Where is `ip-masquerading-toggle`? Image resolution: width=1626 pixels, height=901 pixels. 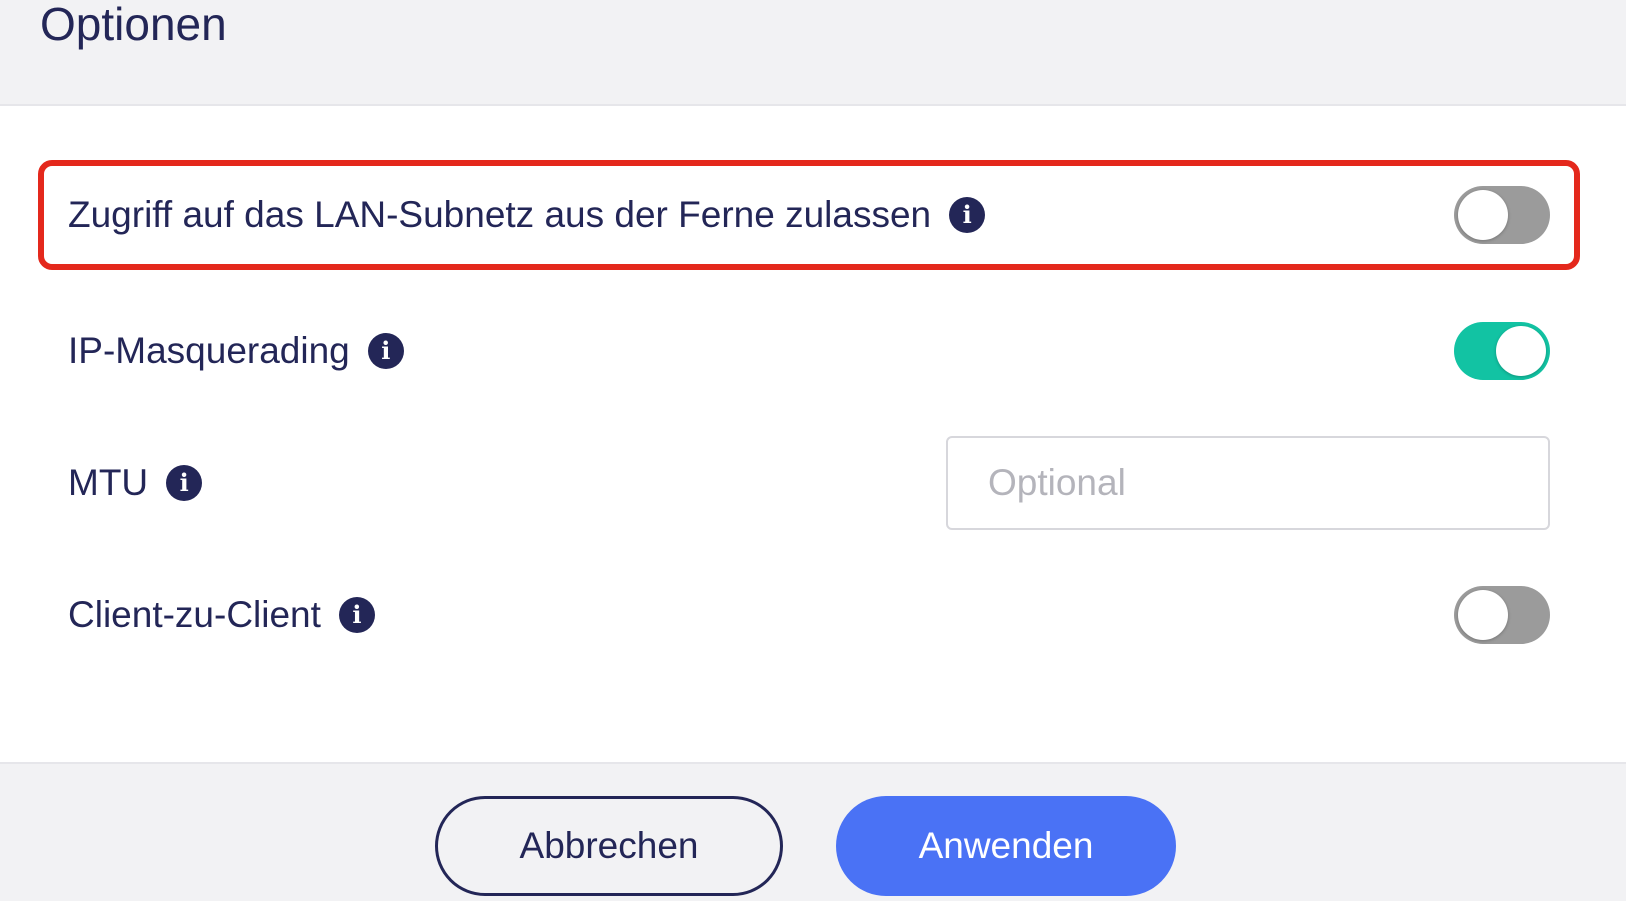
ip-masquerading-toggle is located at coordinates (1502, 351).